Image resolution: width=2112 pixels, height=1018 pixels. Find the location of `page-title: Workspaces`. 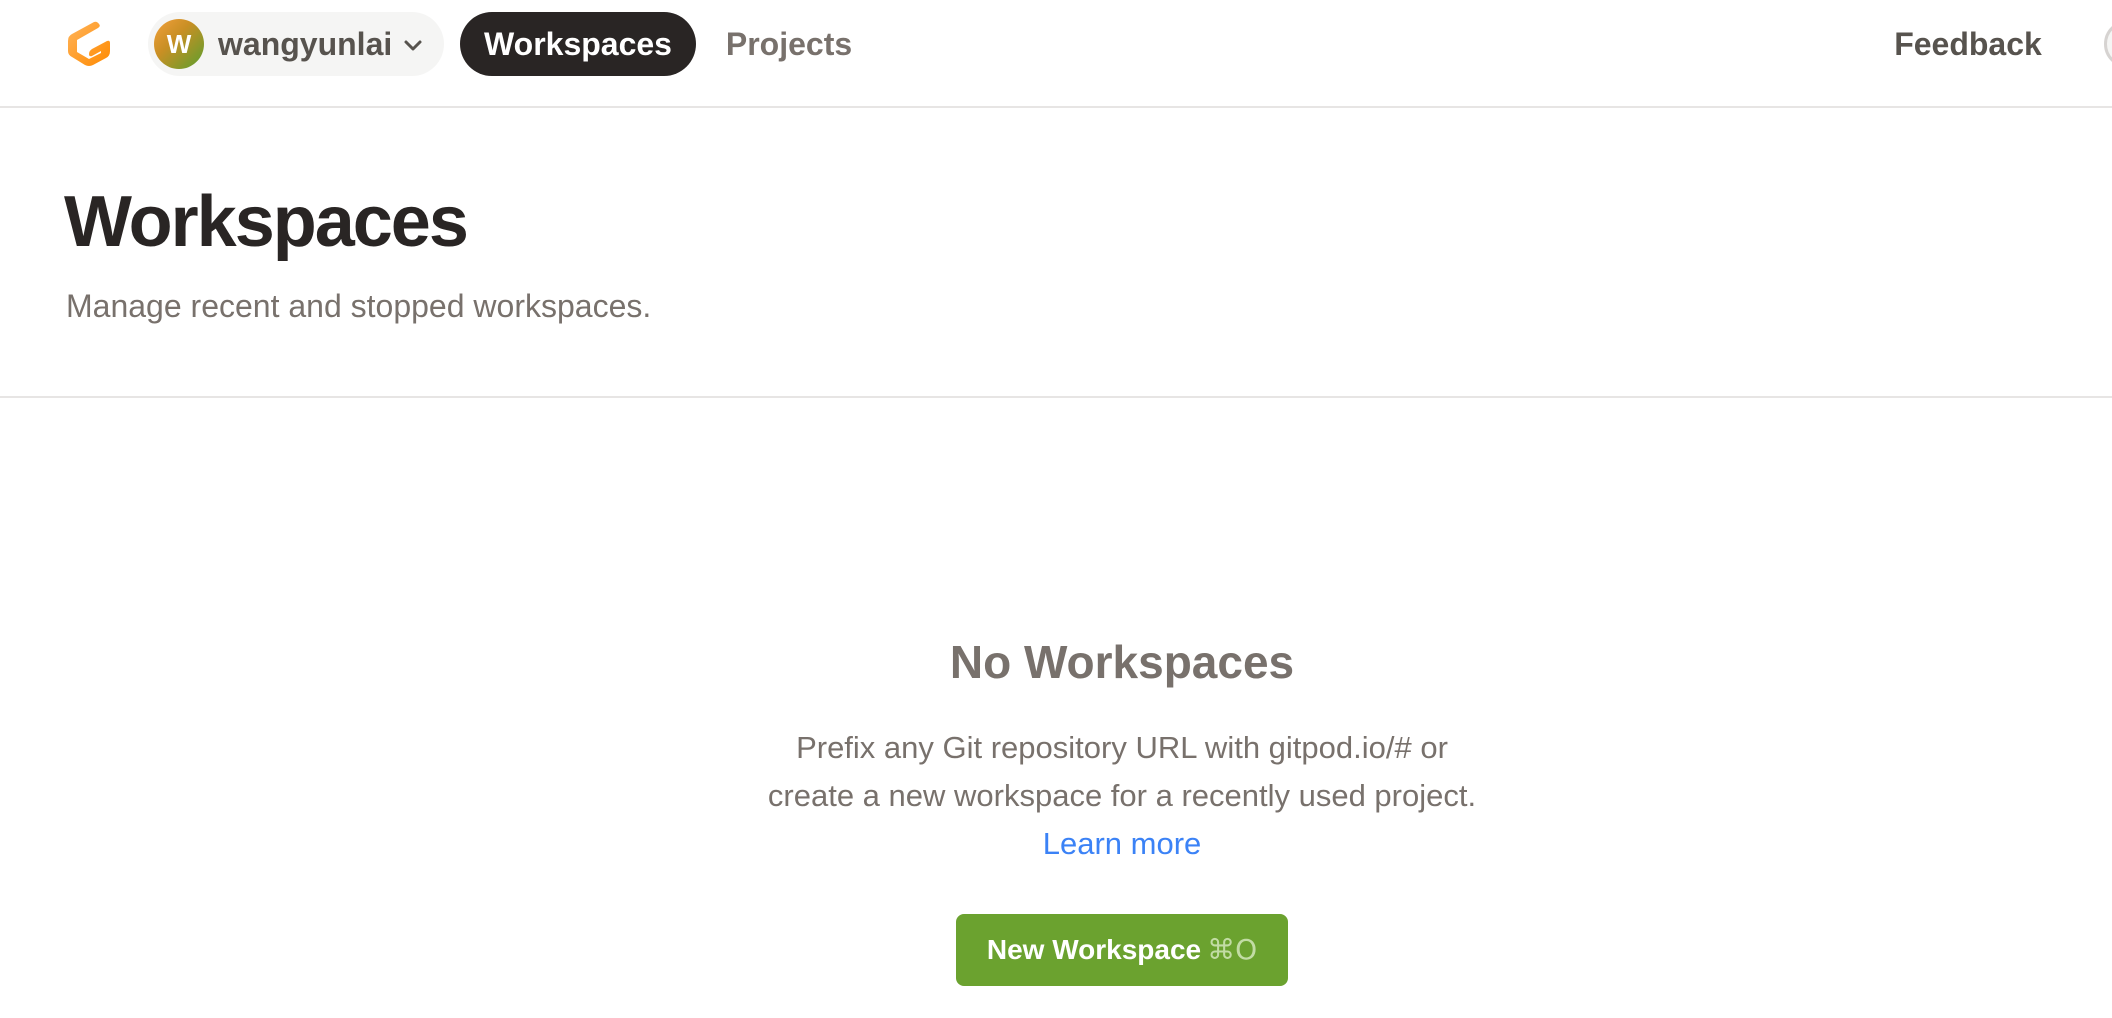

page-title: Workspaces is located at coordinates (266, 222).